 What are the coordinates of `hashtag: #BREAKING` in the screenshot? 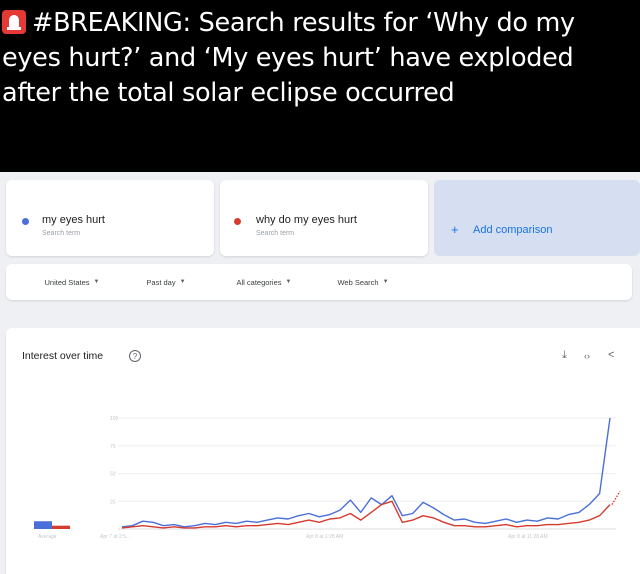 It's located at (107, 23).